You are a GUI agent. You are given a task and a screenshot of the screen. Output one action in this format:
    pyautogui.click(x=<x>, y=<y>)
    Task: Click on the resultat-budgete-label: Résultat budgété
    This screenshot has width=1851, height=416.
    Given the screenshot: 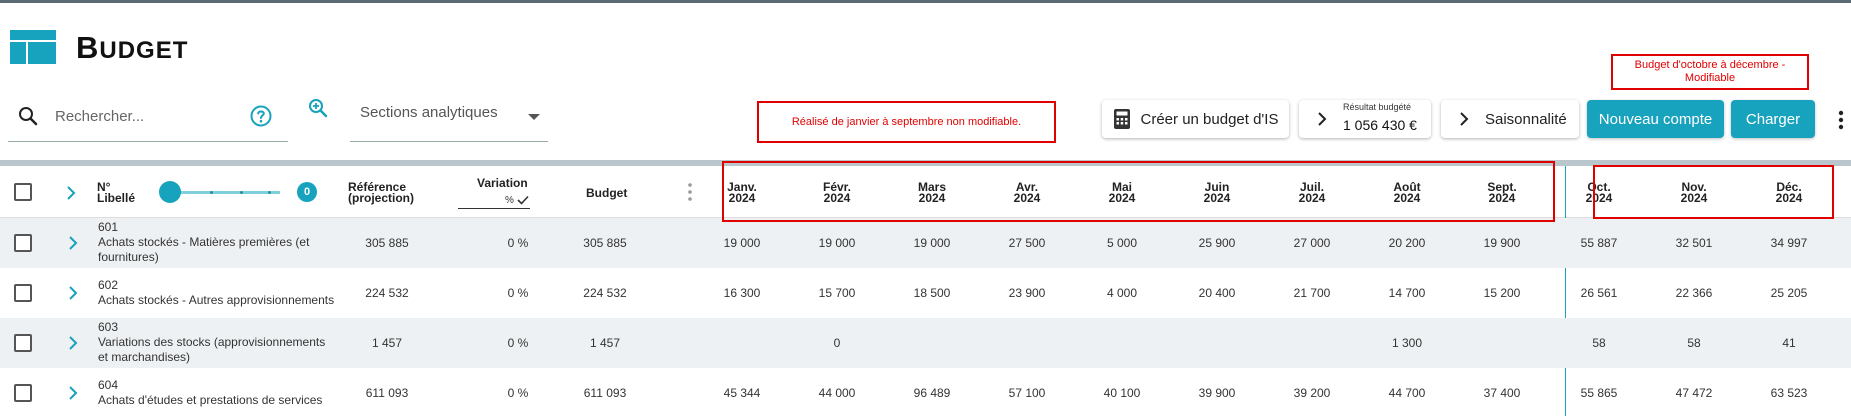 What is the action you would take?
    pyautogui.click(x=1377, y=107)
    